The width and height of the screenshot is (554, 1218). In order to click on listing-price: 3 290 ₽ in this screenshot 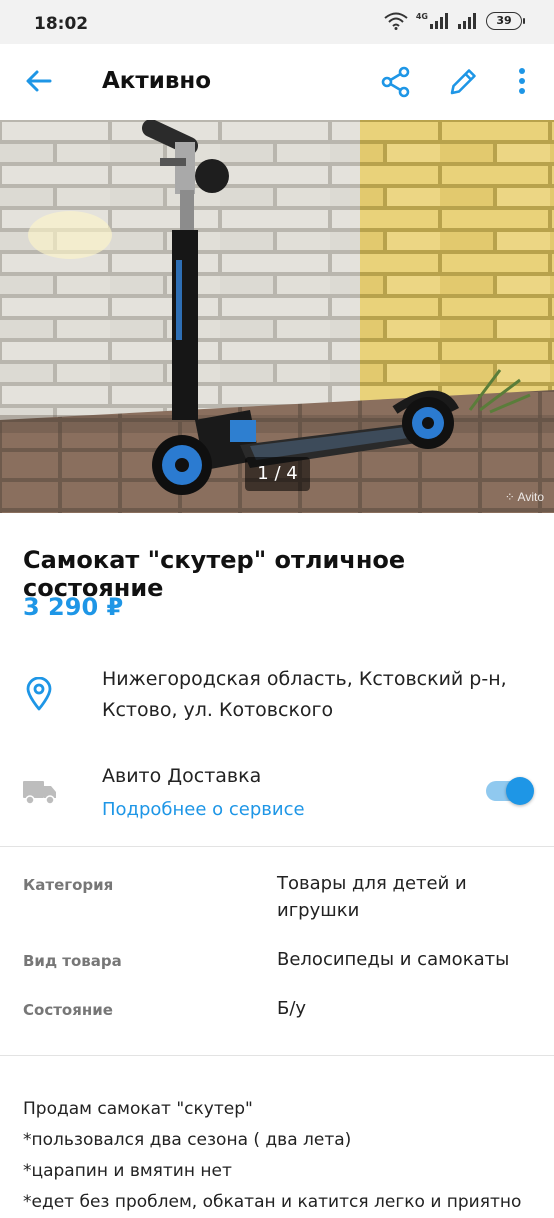, I will do `click(73, 607)`.